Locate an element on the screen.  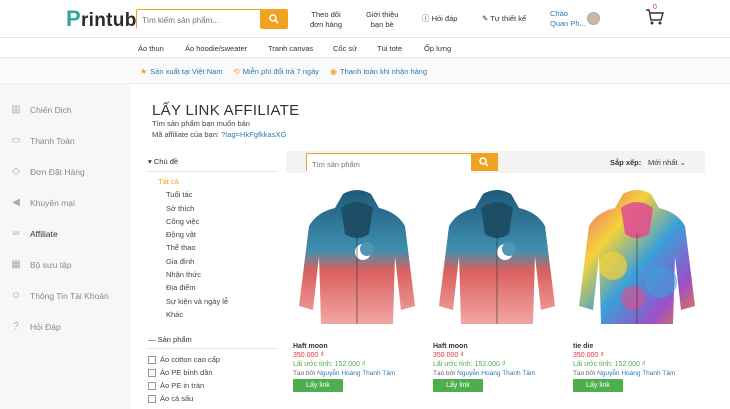
category-tui-tote: Túi tote is located at coordinates (389, 48).